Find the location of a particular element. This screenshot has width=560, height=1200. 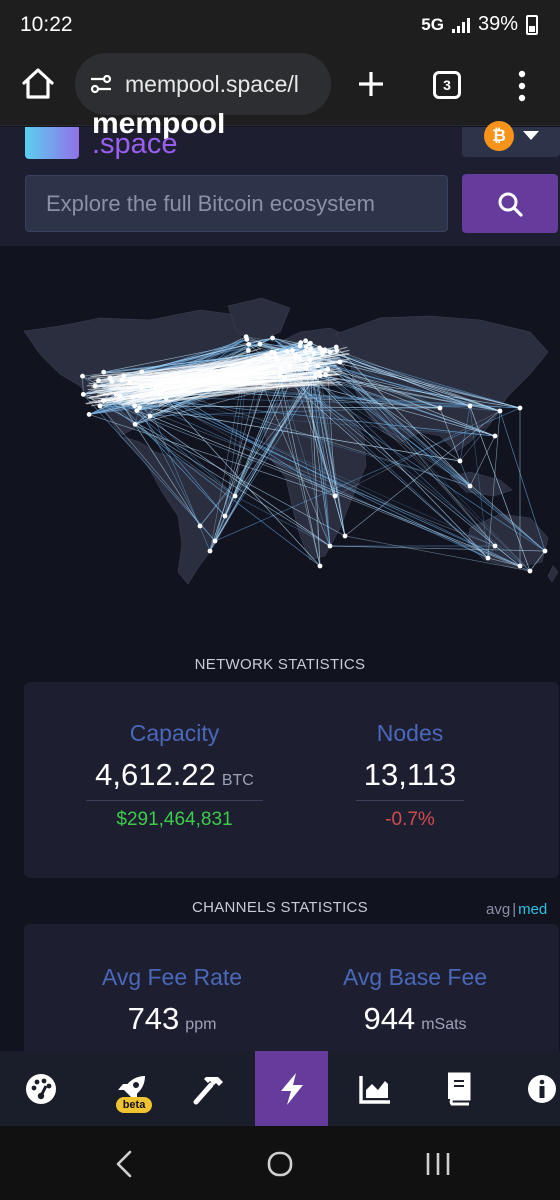

system-home-button is located at coordinates (280, 1164).